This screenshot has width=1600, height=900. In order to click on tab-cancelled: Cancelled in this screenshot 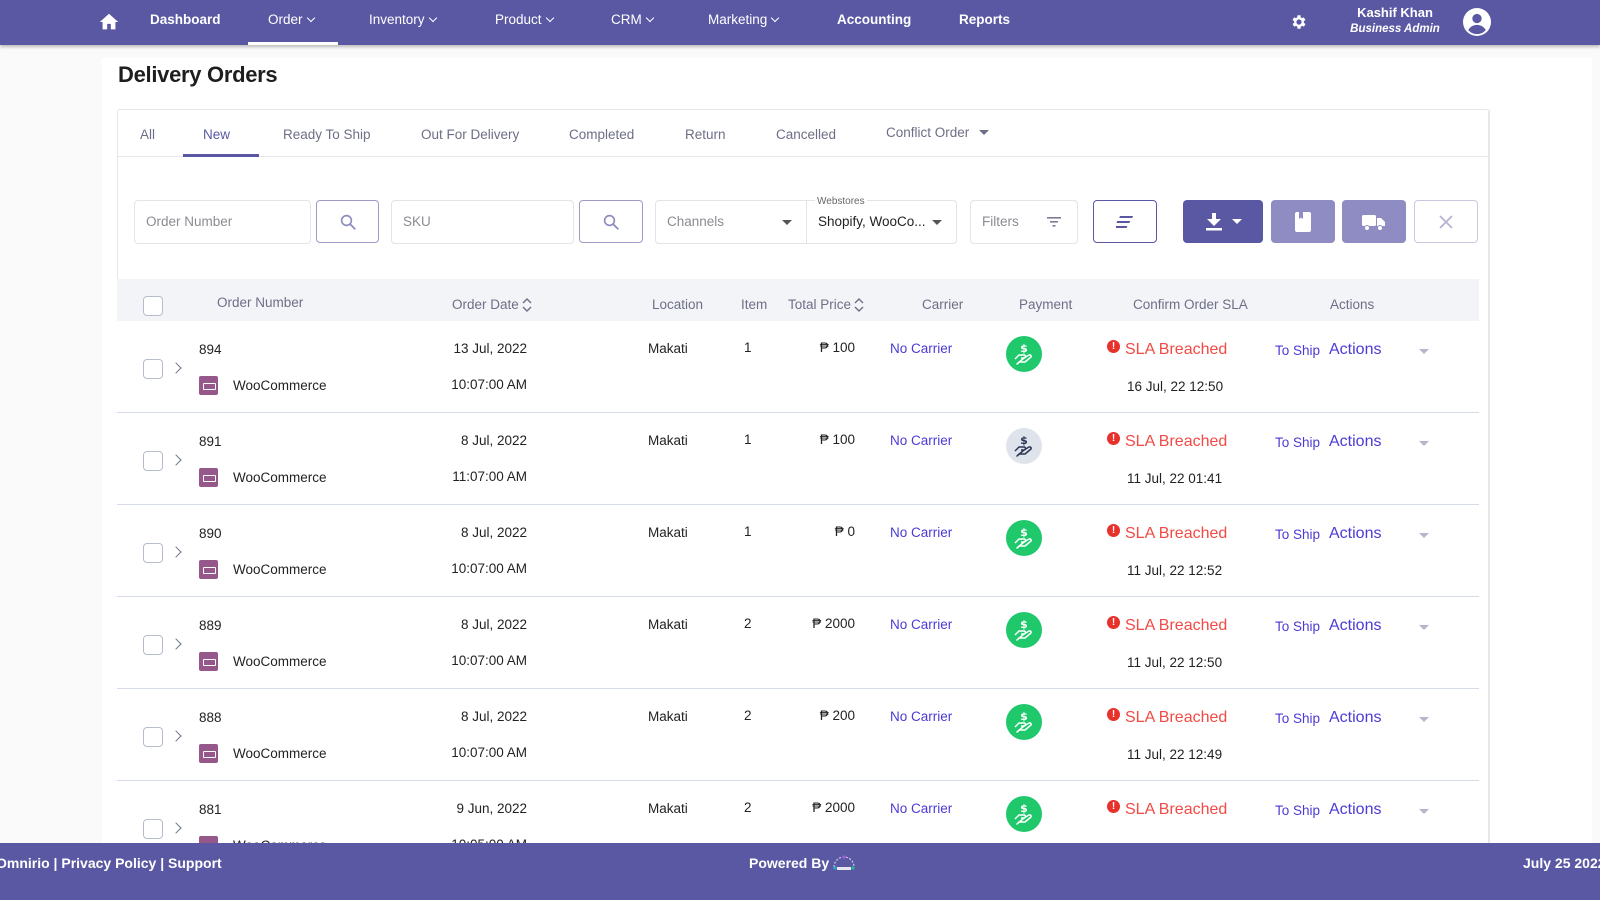, I will do `click(806, 134)`.